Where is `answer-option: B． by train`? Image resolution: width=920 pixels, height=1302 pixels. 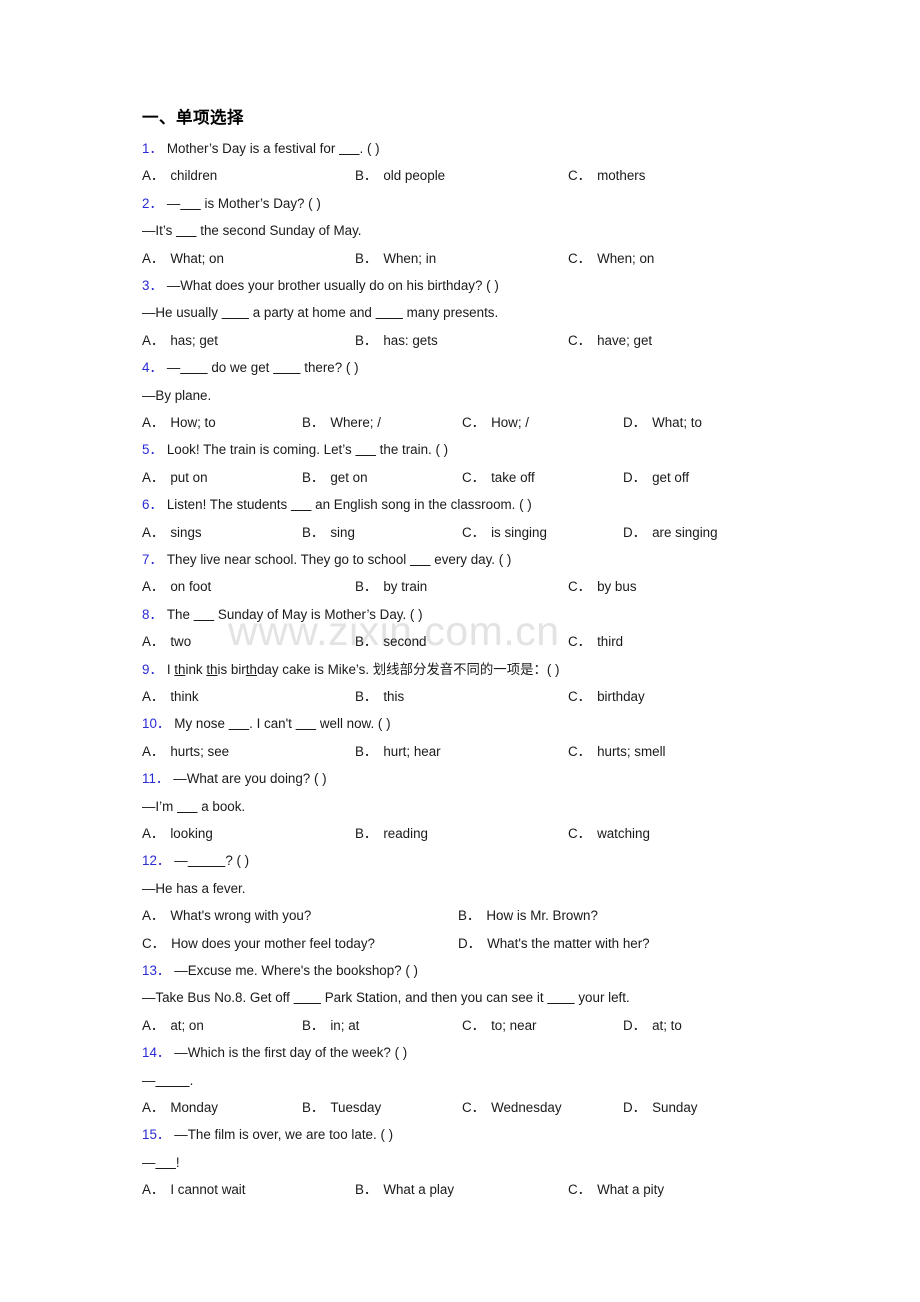
answer-option: B． by train is located at coordinates (391, 586).